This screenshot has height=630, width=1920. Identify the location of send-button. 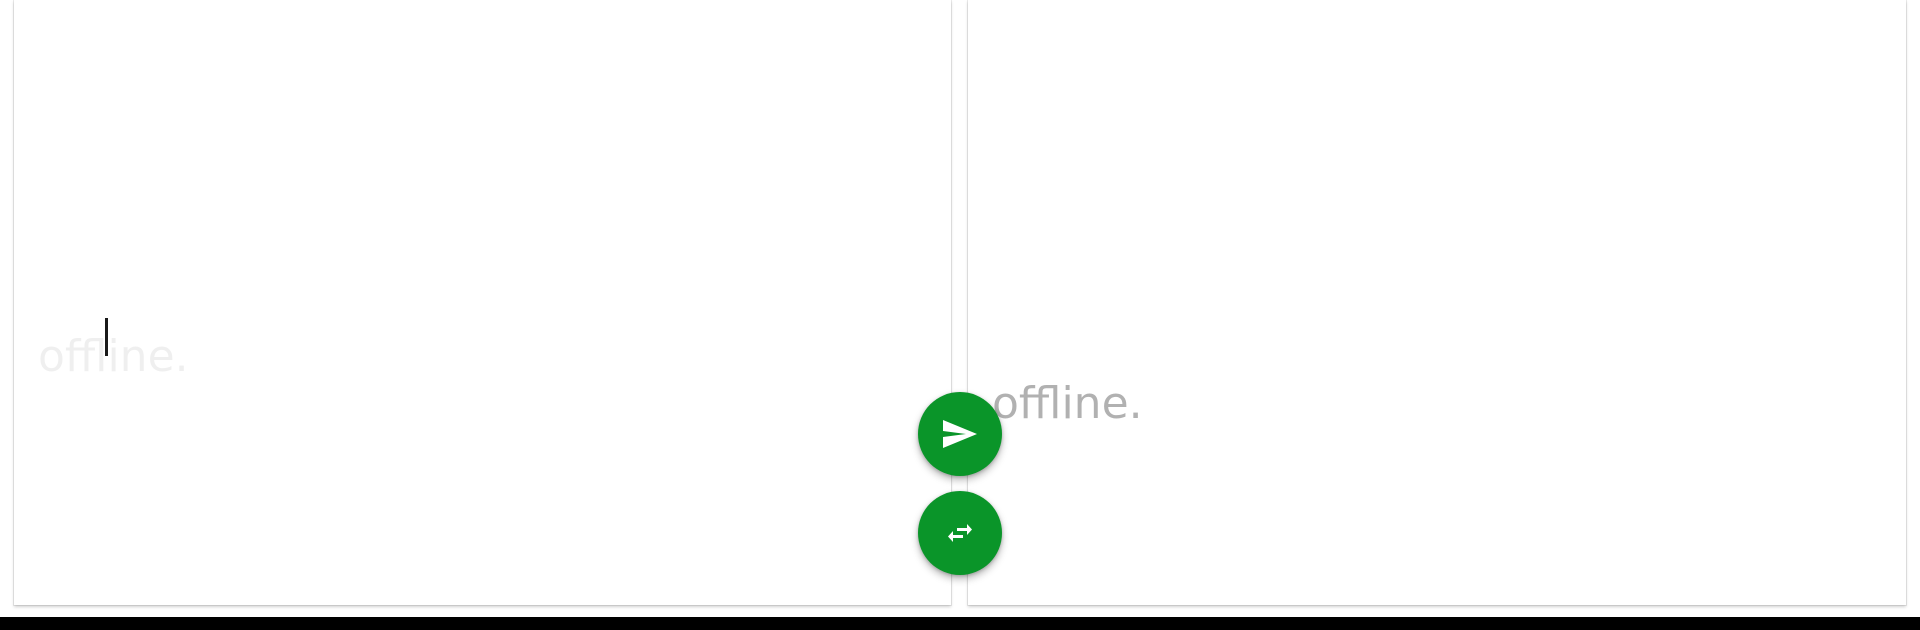
(960, 434).